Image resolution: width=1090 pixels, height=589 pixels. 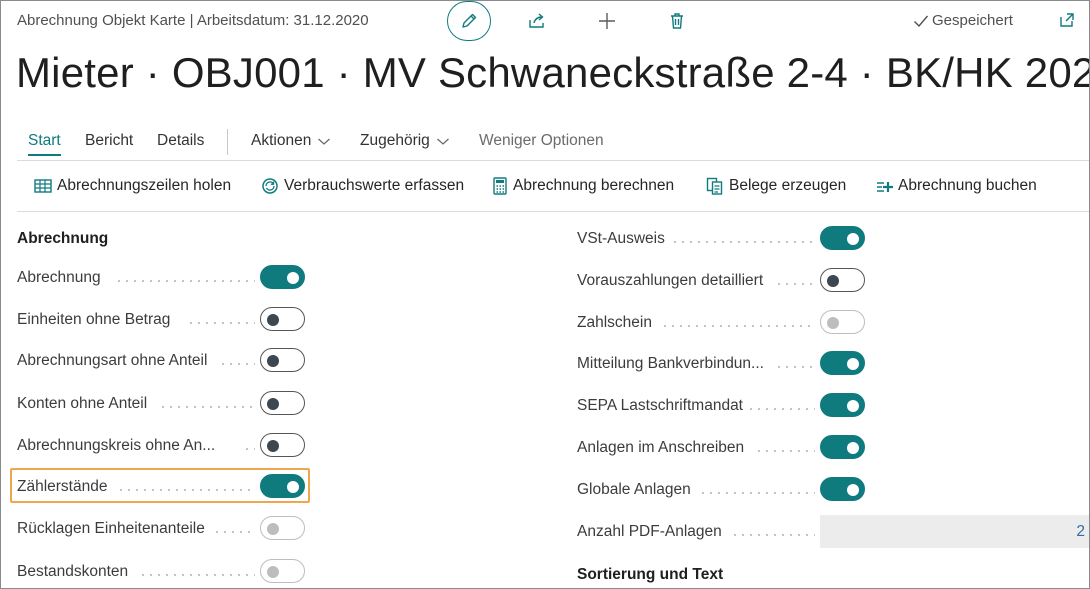 I want to click on share-icon, so click(x=536, y=20).